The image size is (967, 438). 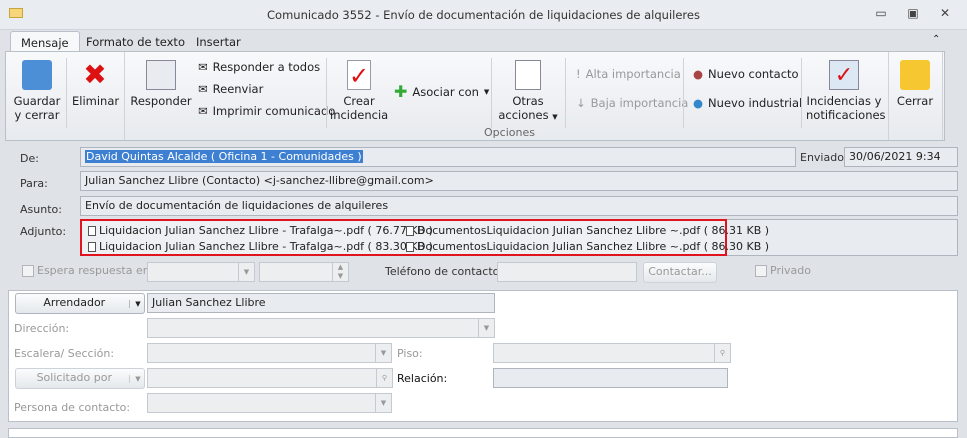 I want to click on exclamation-icon: !, so click(x=578, y=74).